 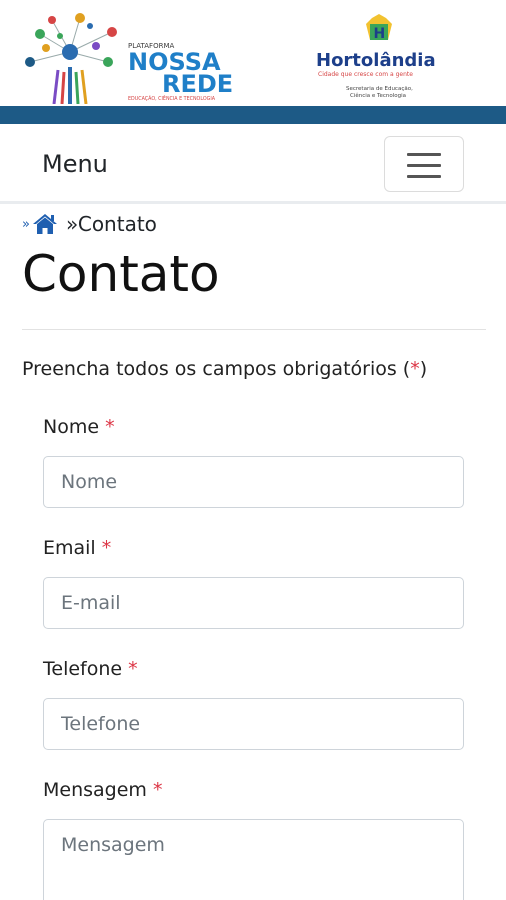 What do you see at coordinates (380, 34) in the screenshot?
I see `emblem-letter: H` at bounding box center [380, 34].